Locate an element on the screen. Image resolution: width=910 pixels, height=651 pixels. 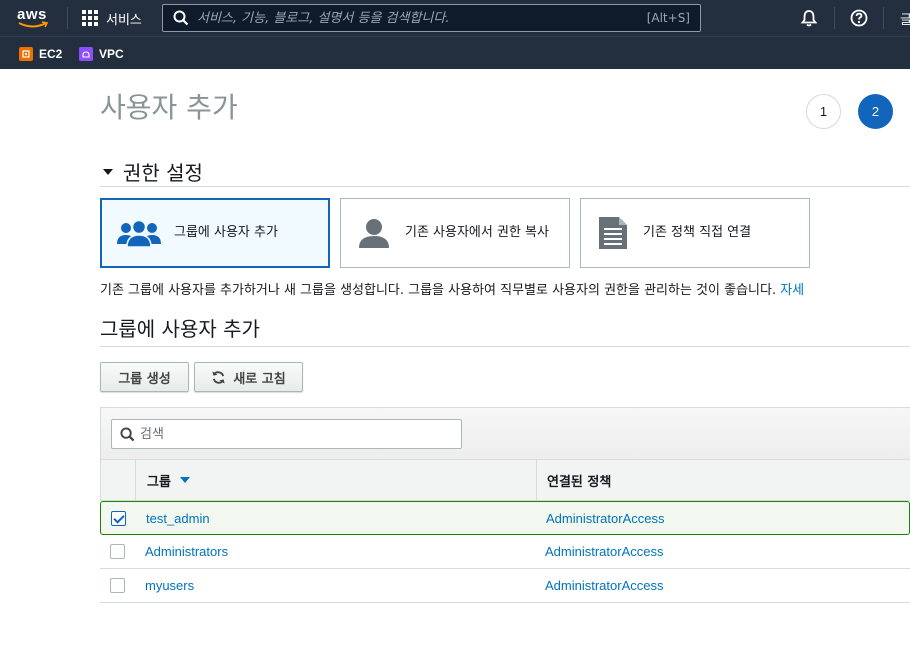
user-icon is located at coordinates (374, 233).